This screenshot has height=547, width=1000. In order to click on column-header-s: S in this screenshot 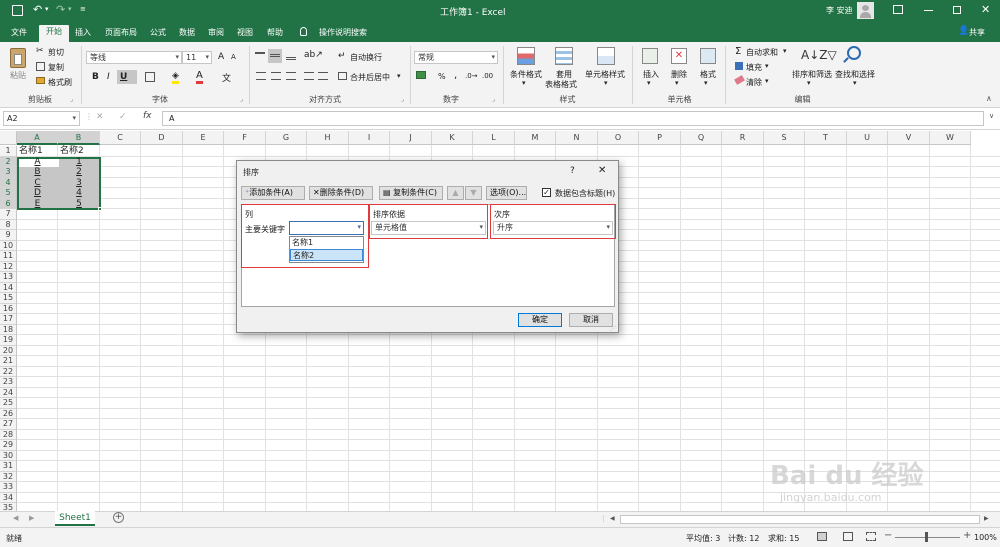, I will do `click(784, 138)`.